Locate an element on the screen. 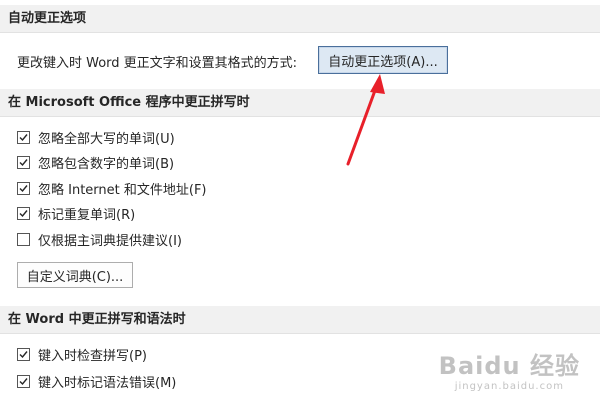 This screenshot has height=400, width=600. checkbox-label: 忽略包含数字的单词(B) is located at coordinates (106, 164).